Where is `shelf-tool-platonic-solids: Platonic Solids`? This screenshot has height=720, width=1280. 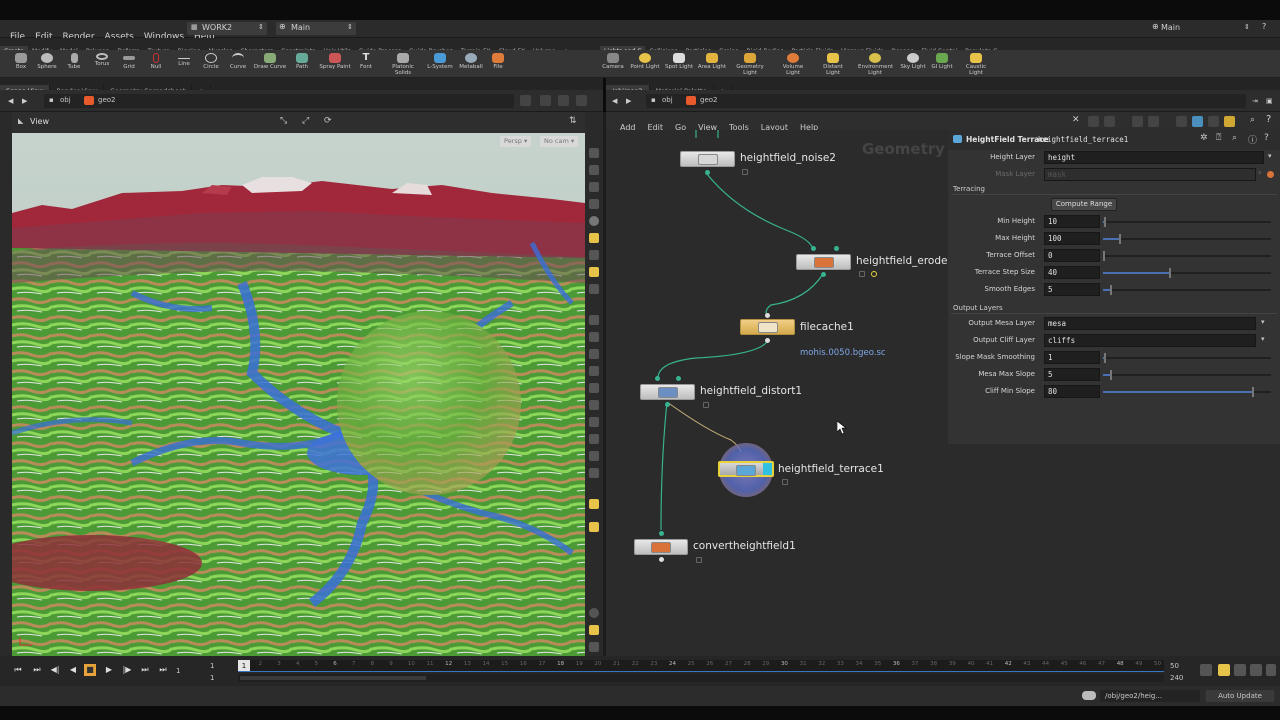
shelf-tool-platonic-solids: Platonic Solids is located at coordinates (403, 64).